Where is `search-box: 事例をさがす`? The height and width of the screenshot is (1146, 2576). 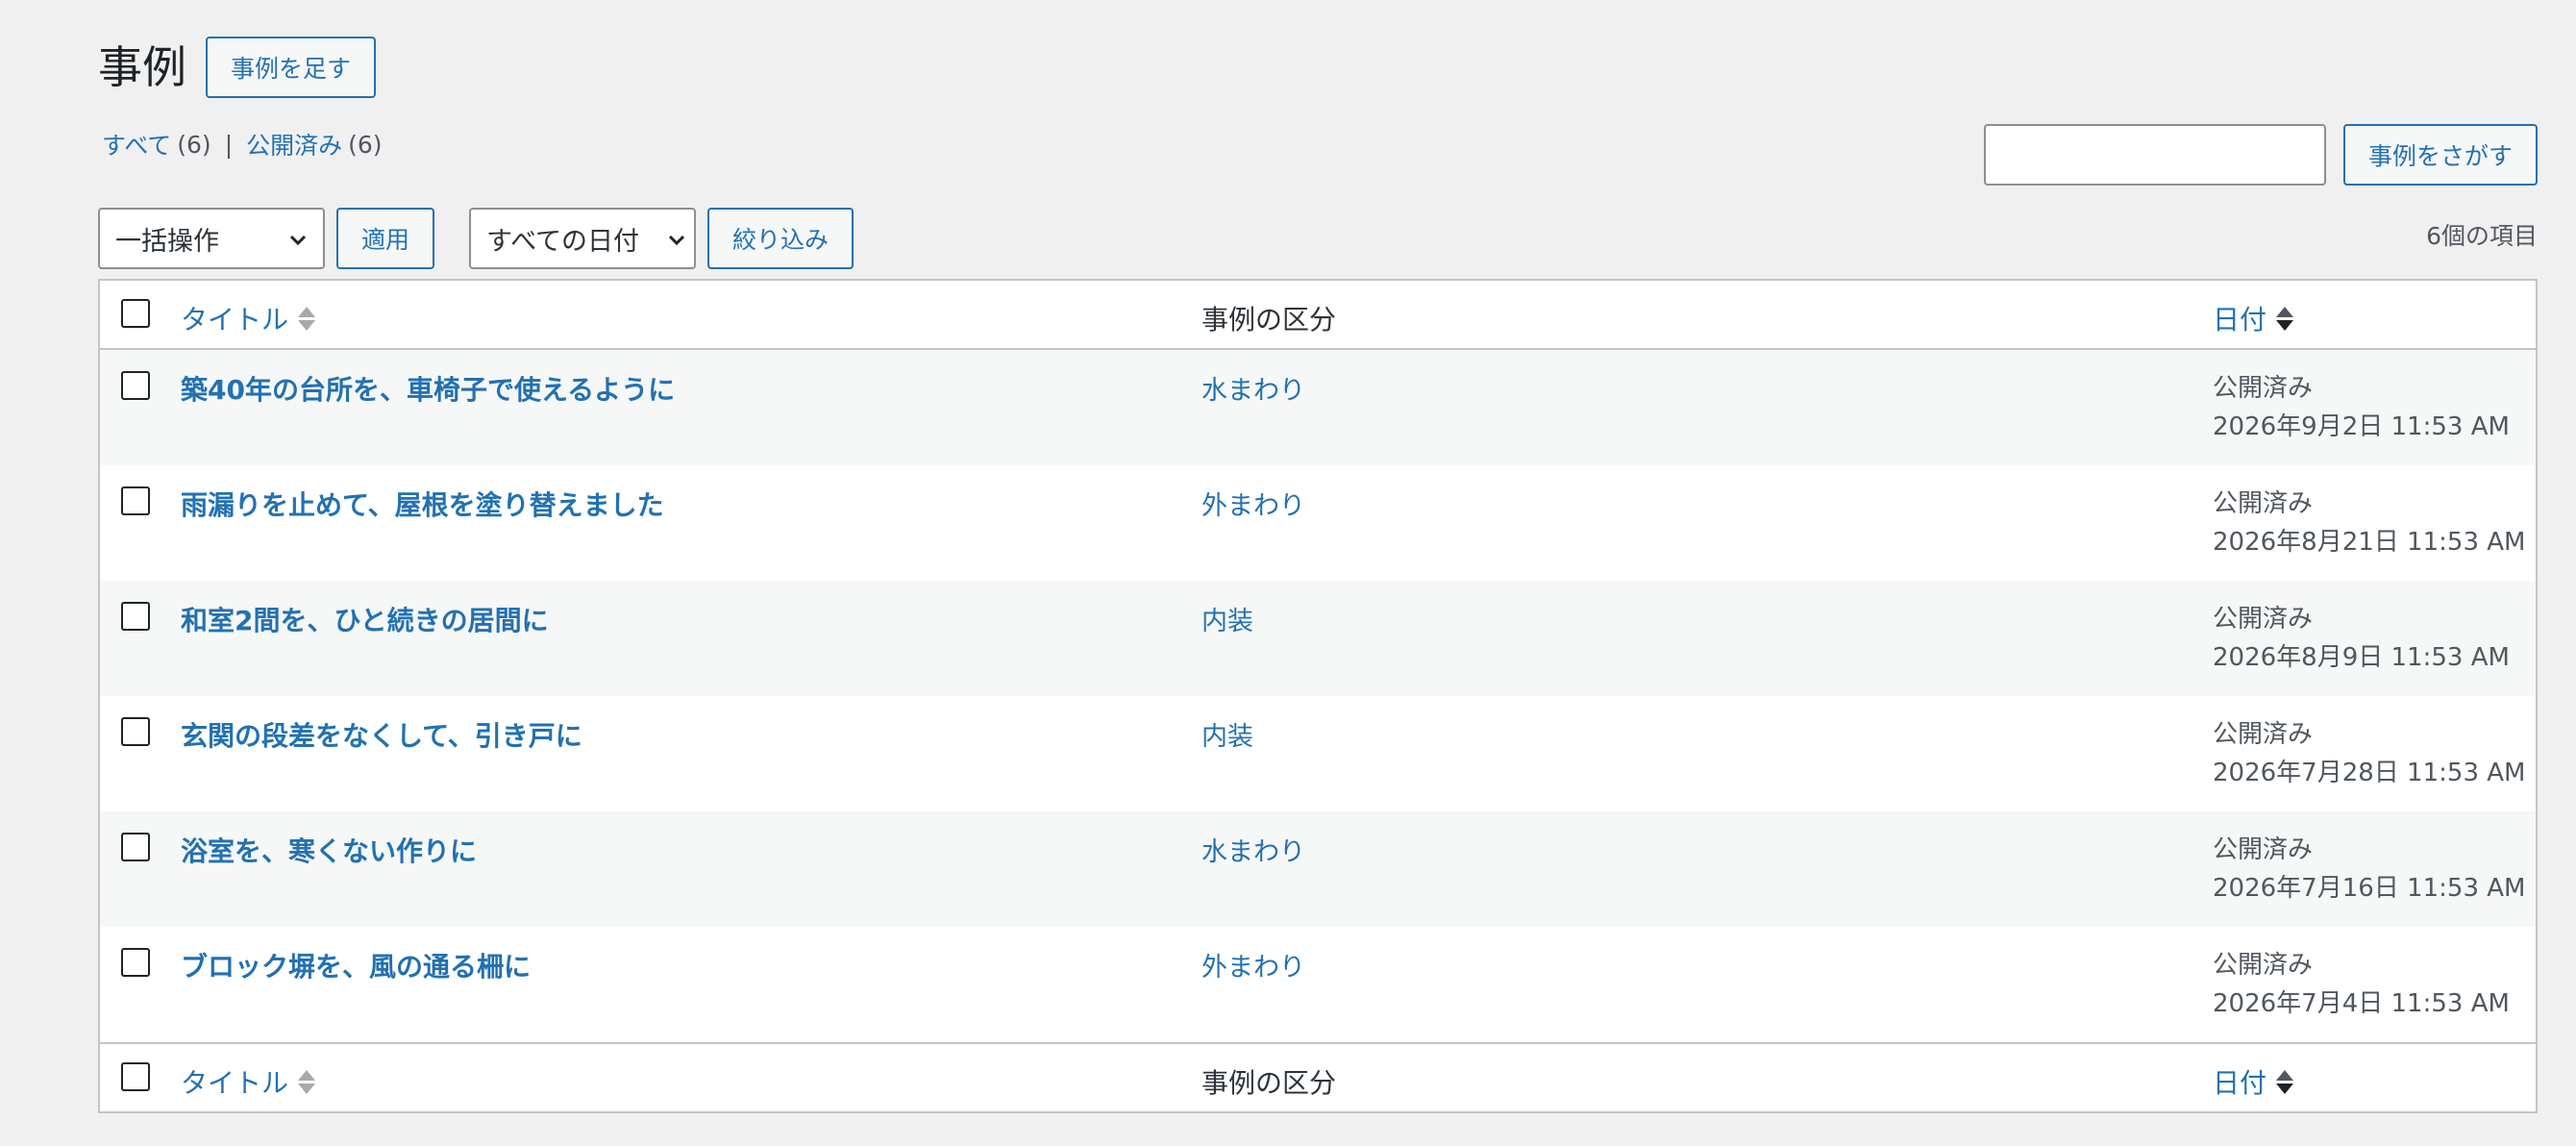 search-box: 事例をさがす is located at coordinates (2260, 155).